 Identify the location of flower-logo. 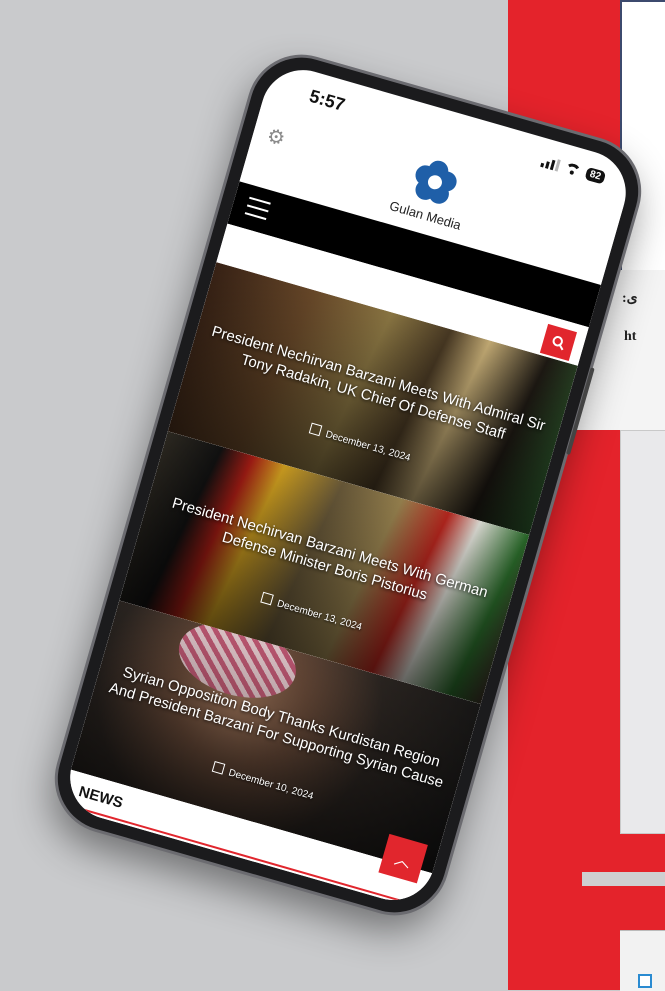
(436, 182).